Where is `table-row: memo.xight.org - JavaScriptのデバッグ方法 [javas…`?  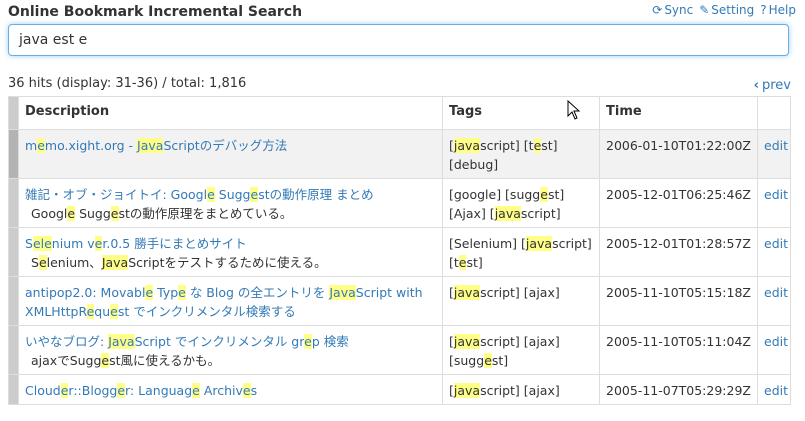
table-row: memo.xight.org - JavaScriptのデバッグ方法 [javas… is located at coordinates (399, 154).